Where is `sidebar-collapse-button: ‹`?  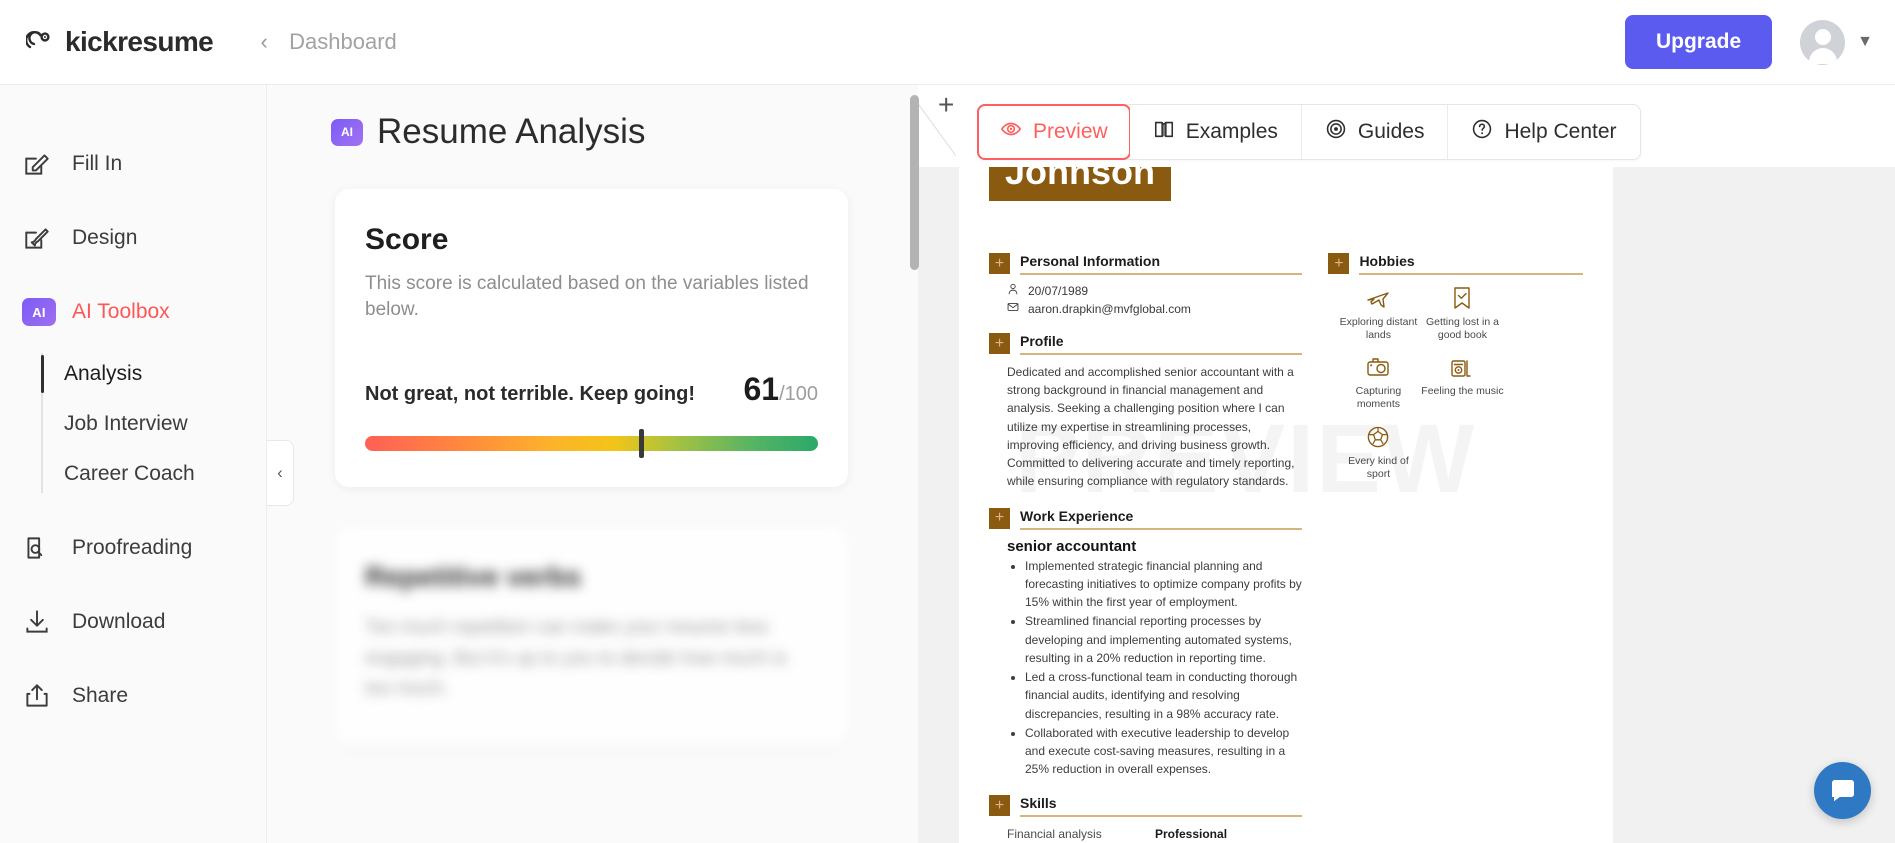
sidebar-collapse-button: ‹ is located at coordinates (280, 473).